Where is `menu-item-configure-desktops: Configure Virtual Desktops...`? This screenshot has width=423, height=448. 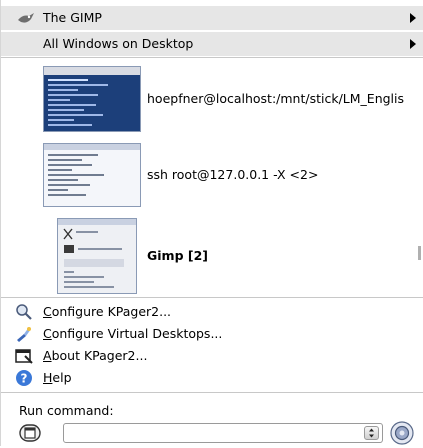 menu-item-configure-desktops: Configure Virtual Desktops... is located at coordinates (212, 334).